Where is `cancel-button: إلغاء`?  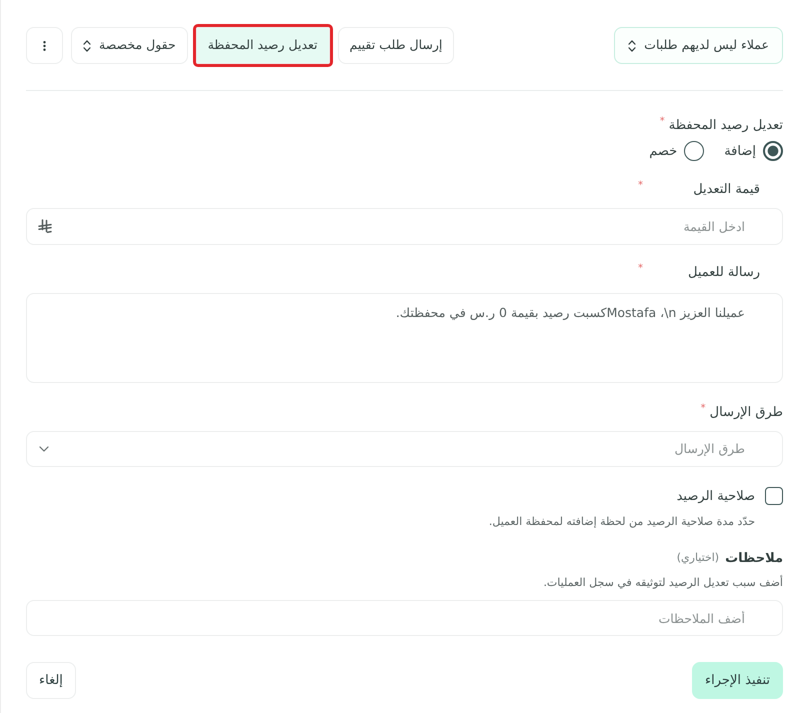
cancel-button: إلغاء is located at coordinates (51, 680).